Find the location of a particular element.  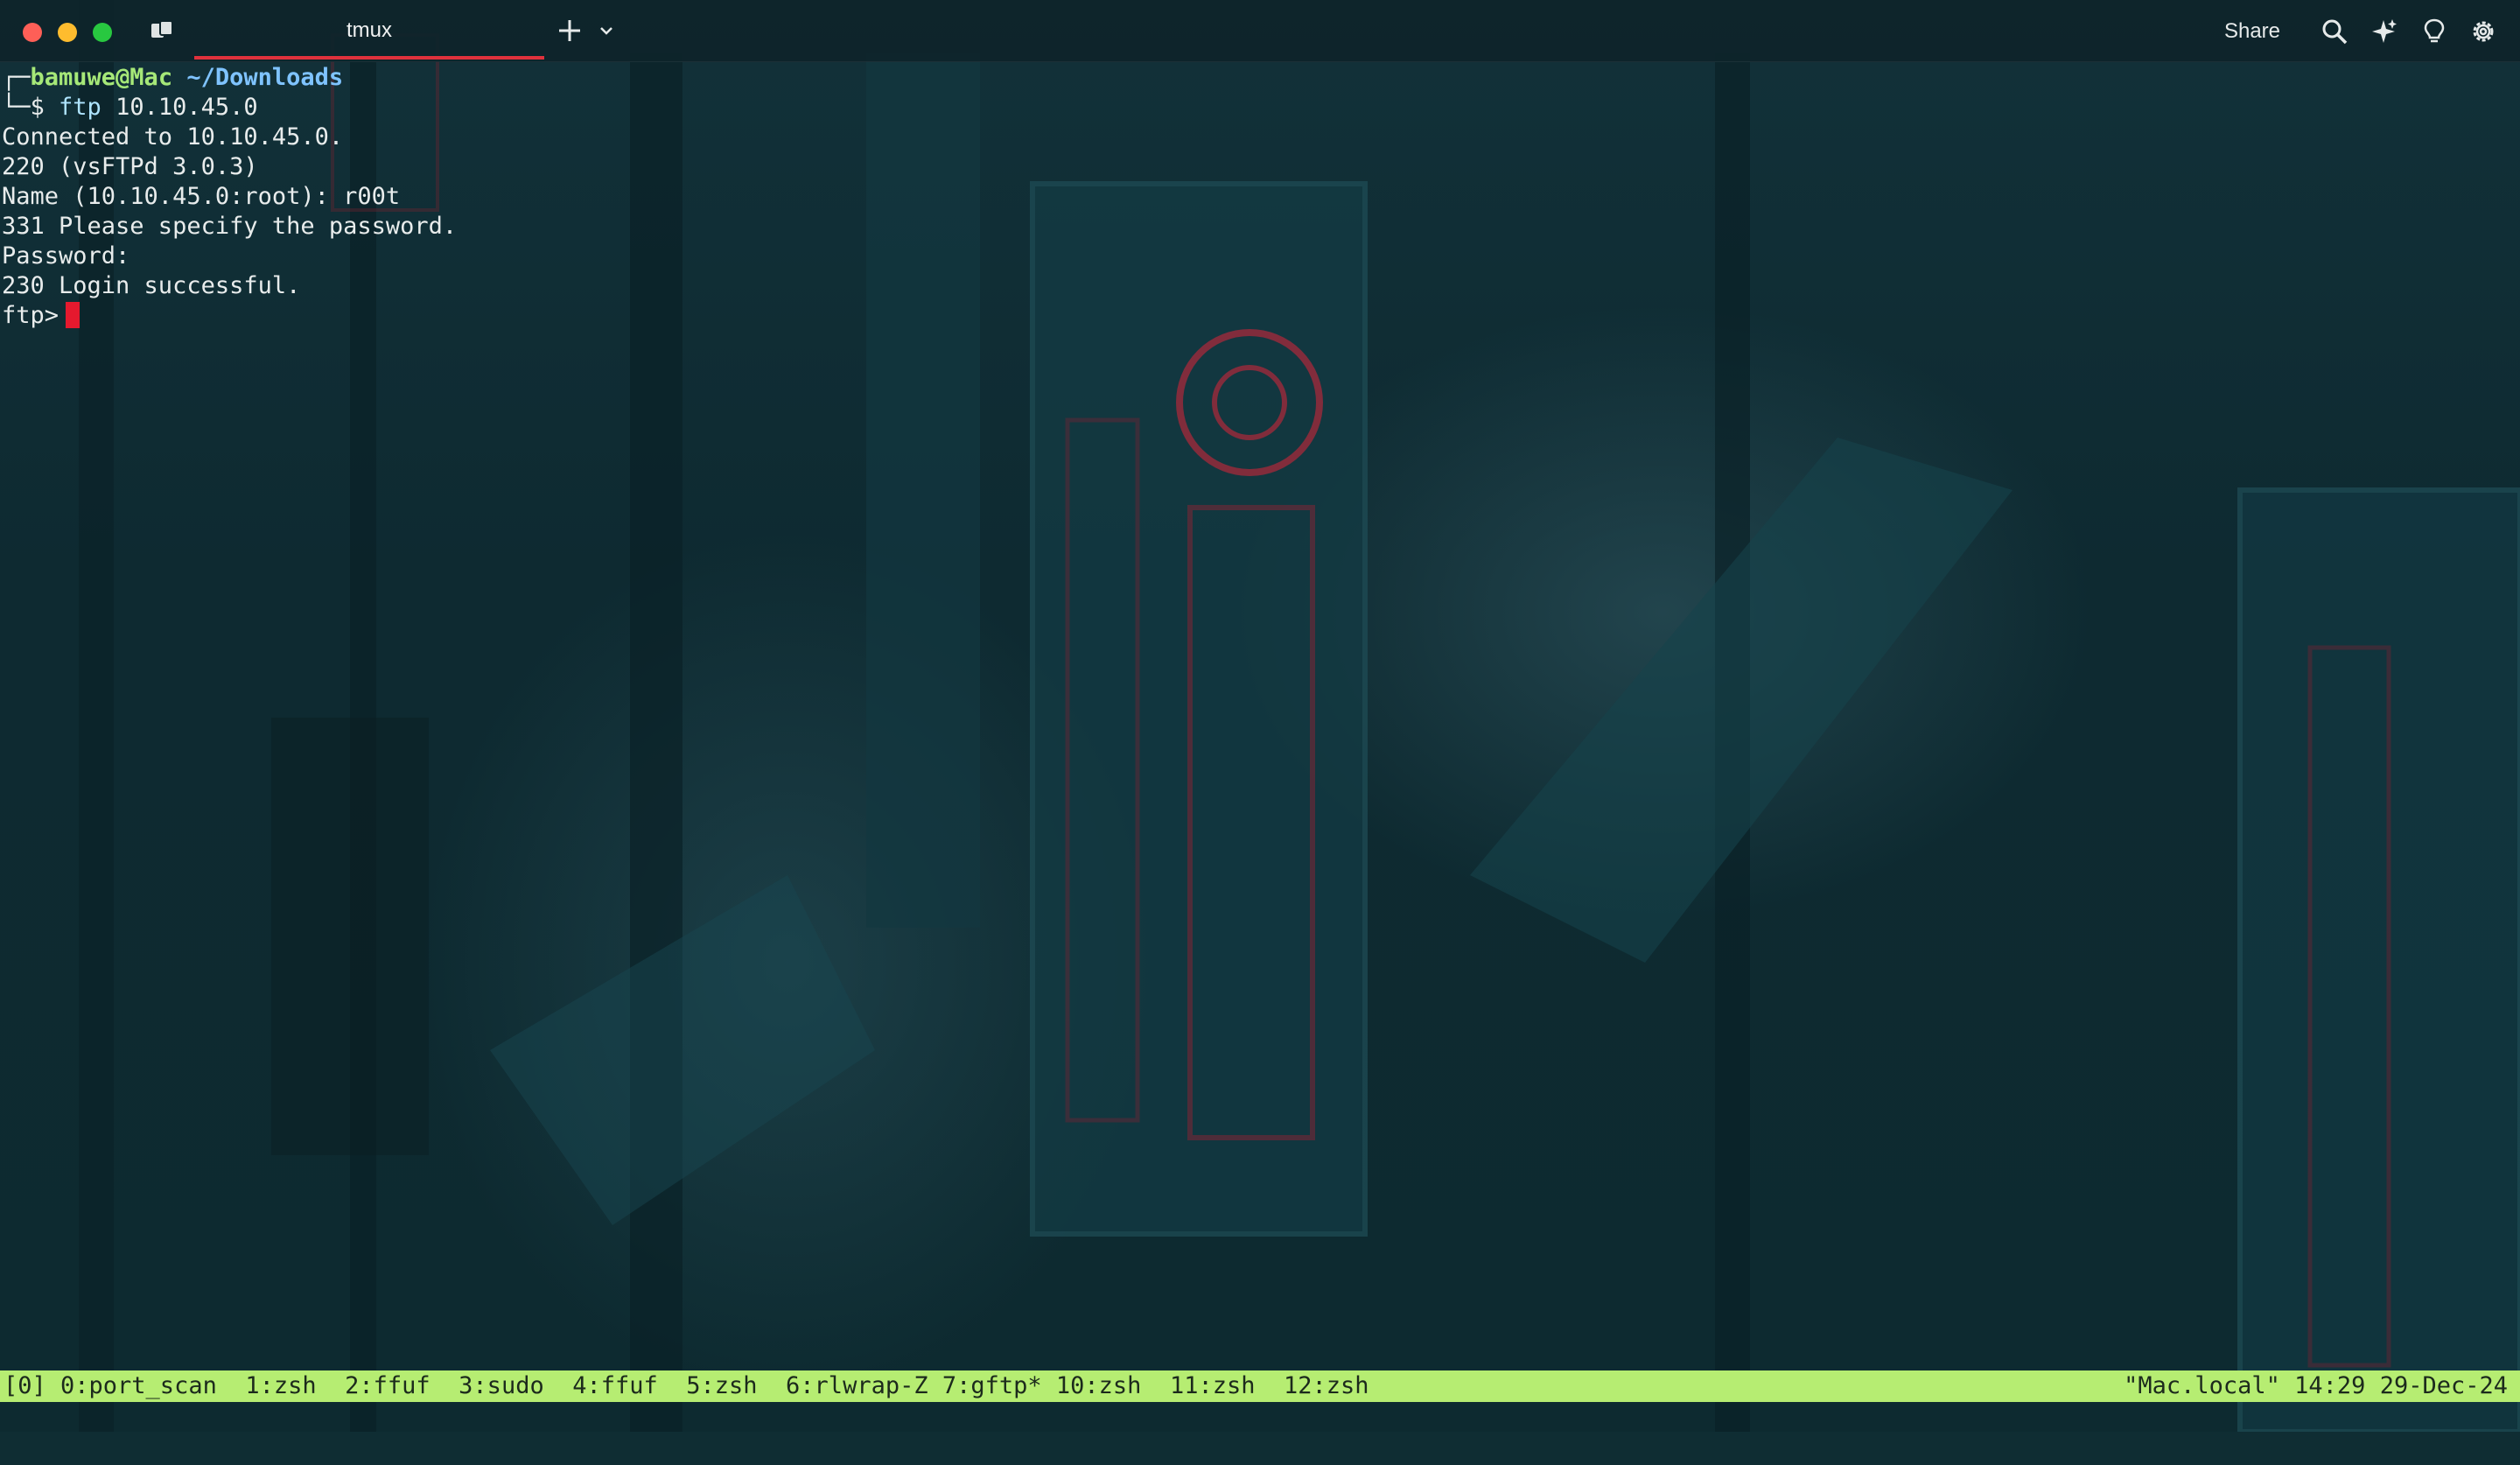

zoom-window-button is located at coordinates (102, 32).